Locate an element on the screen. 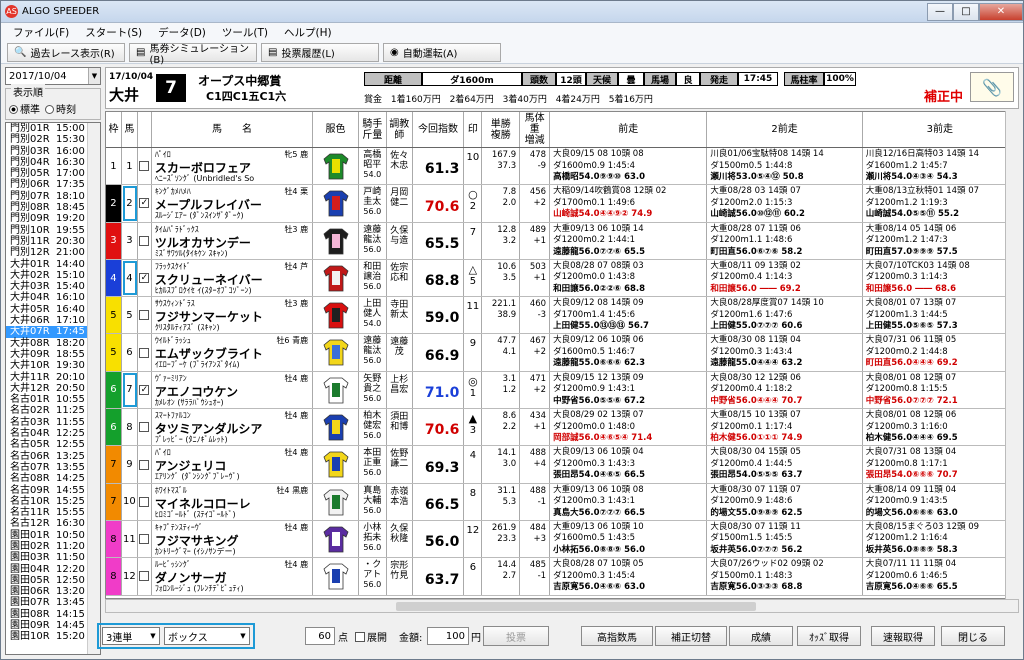 This screenshot has width=1024, height=660. past-race-button: 🔍 過去レース表示(R) is located at coordinates (66, 52).